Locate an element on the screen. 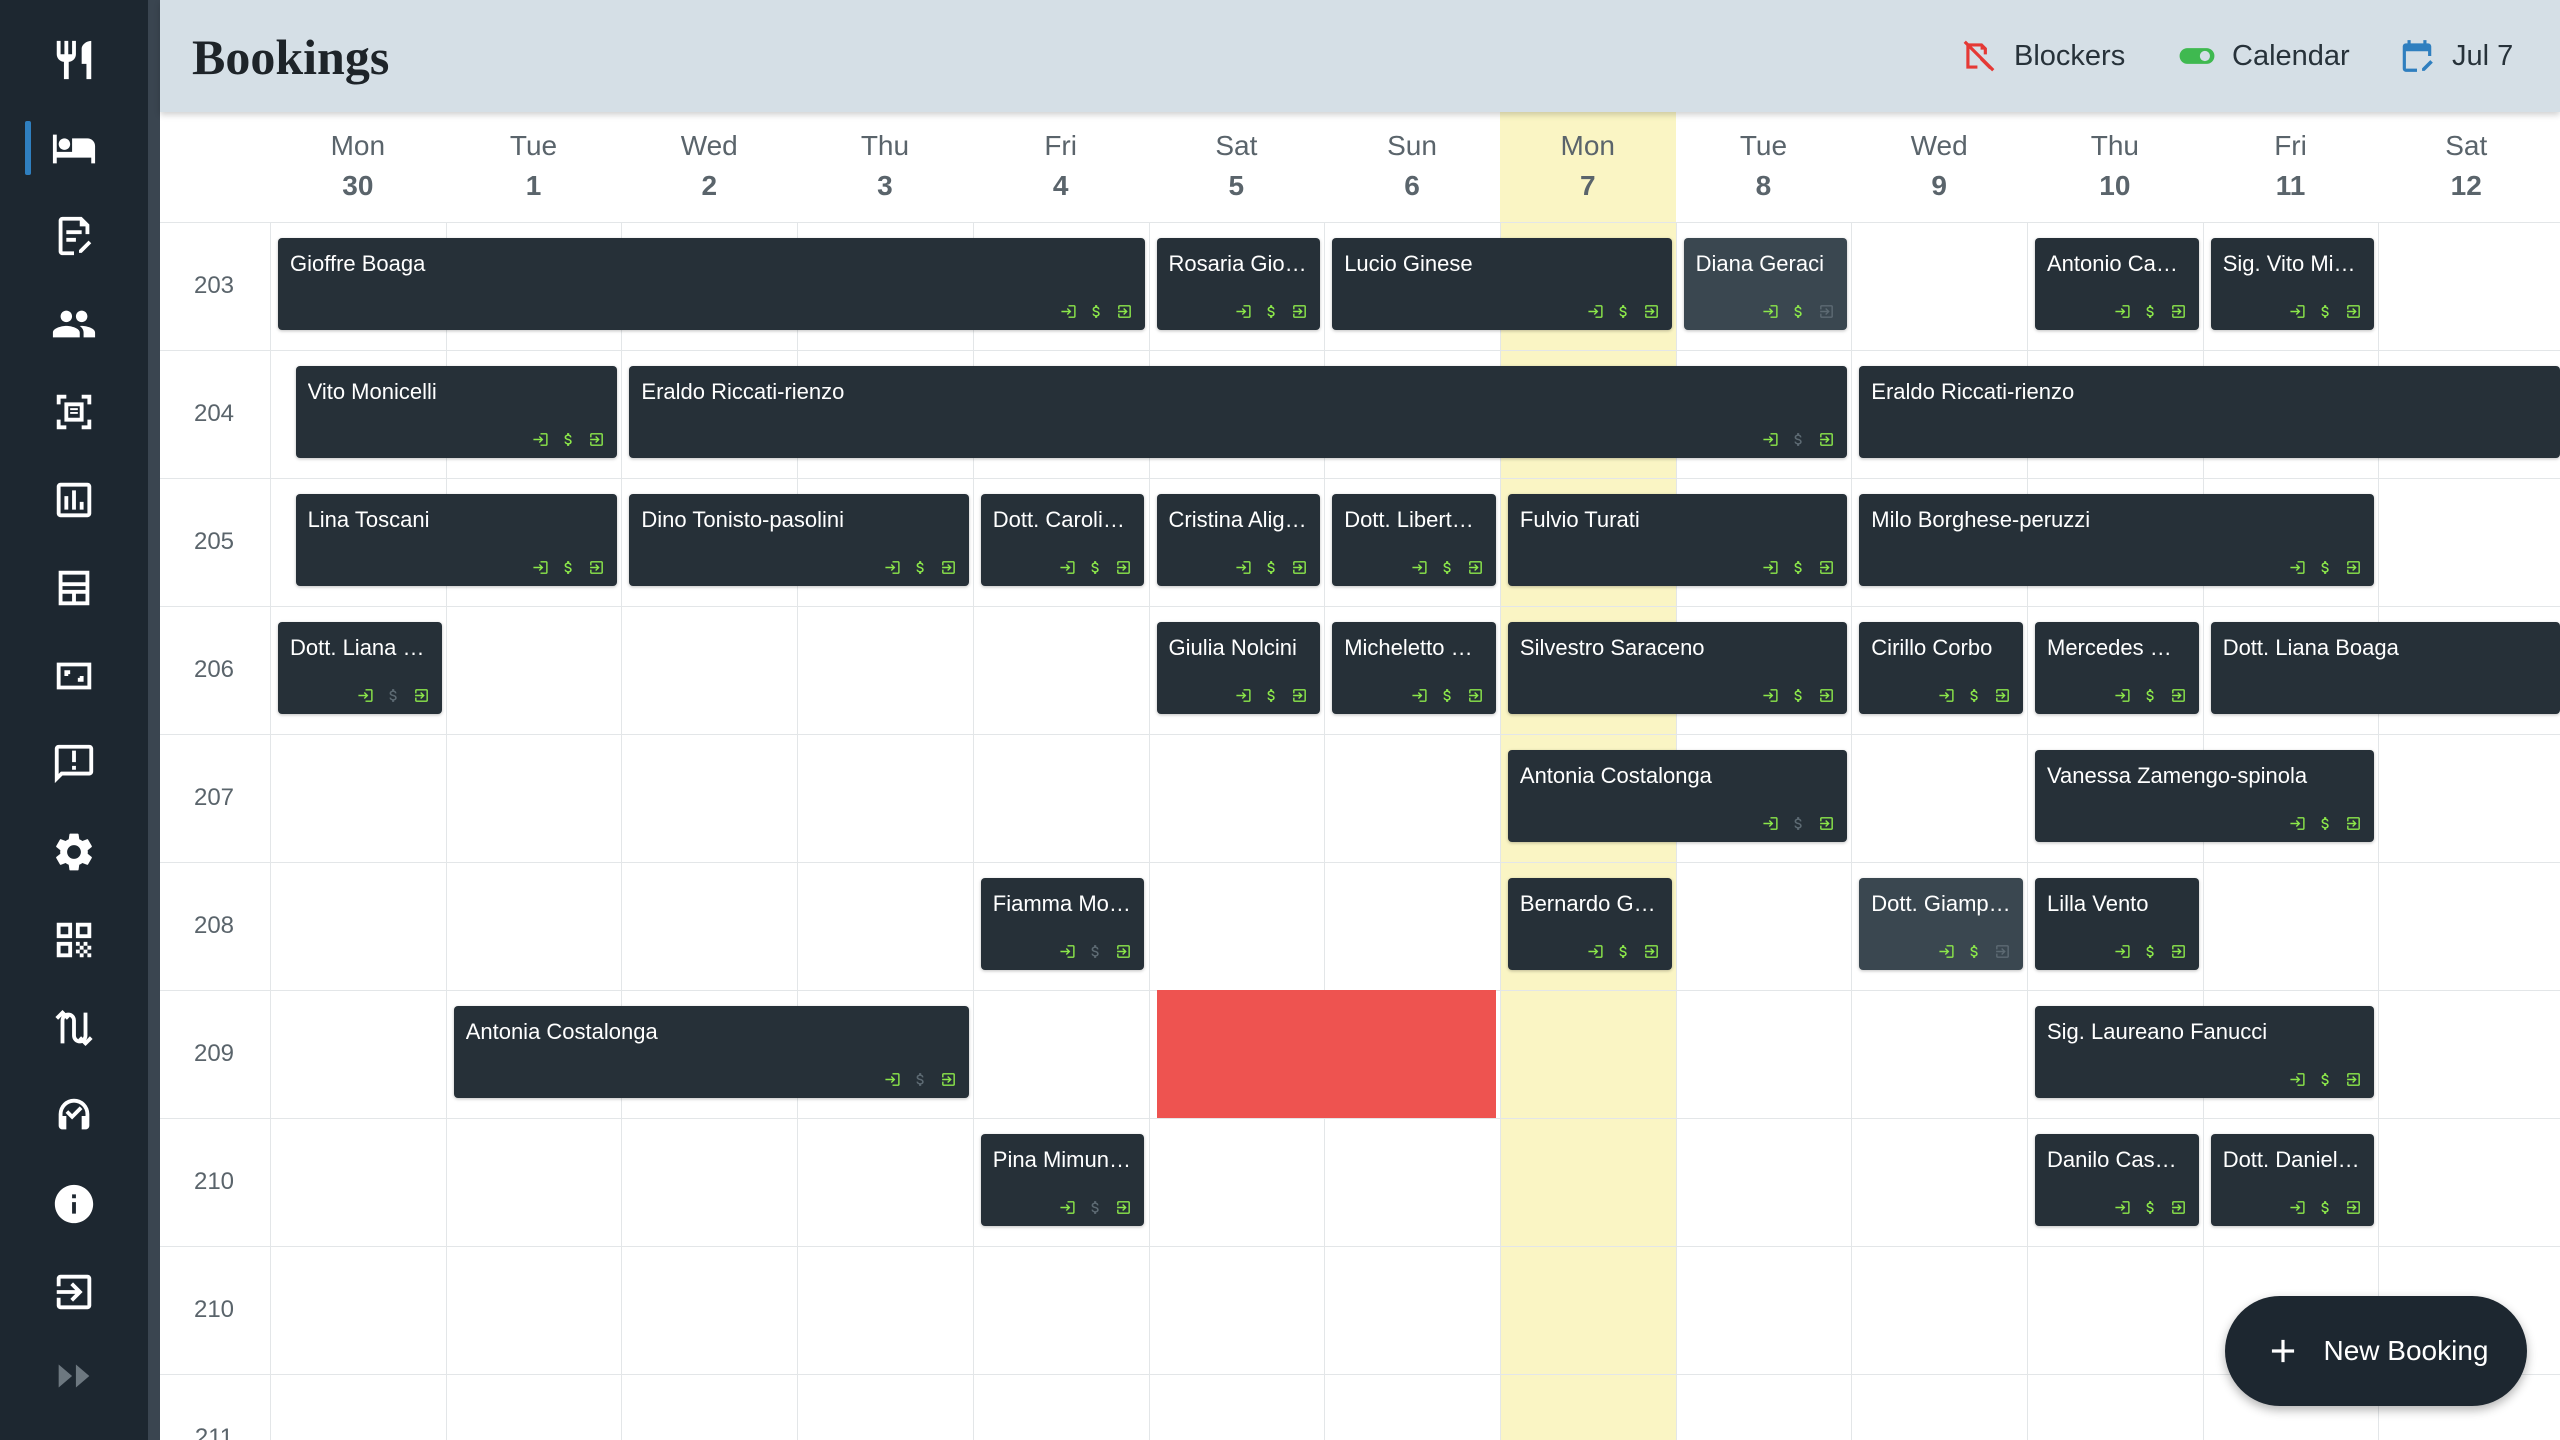 This screenshot has width=2560, height=1440. booking-card: Cirillo Corbo is located at coordinates (1941, 668).